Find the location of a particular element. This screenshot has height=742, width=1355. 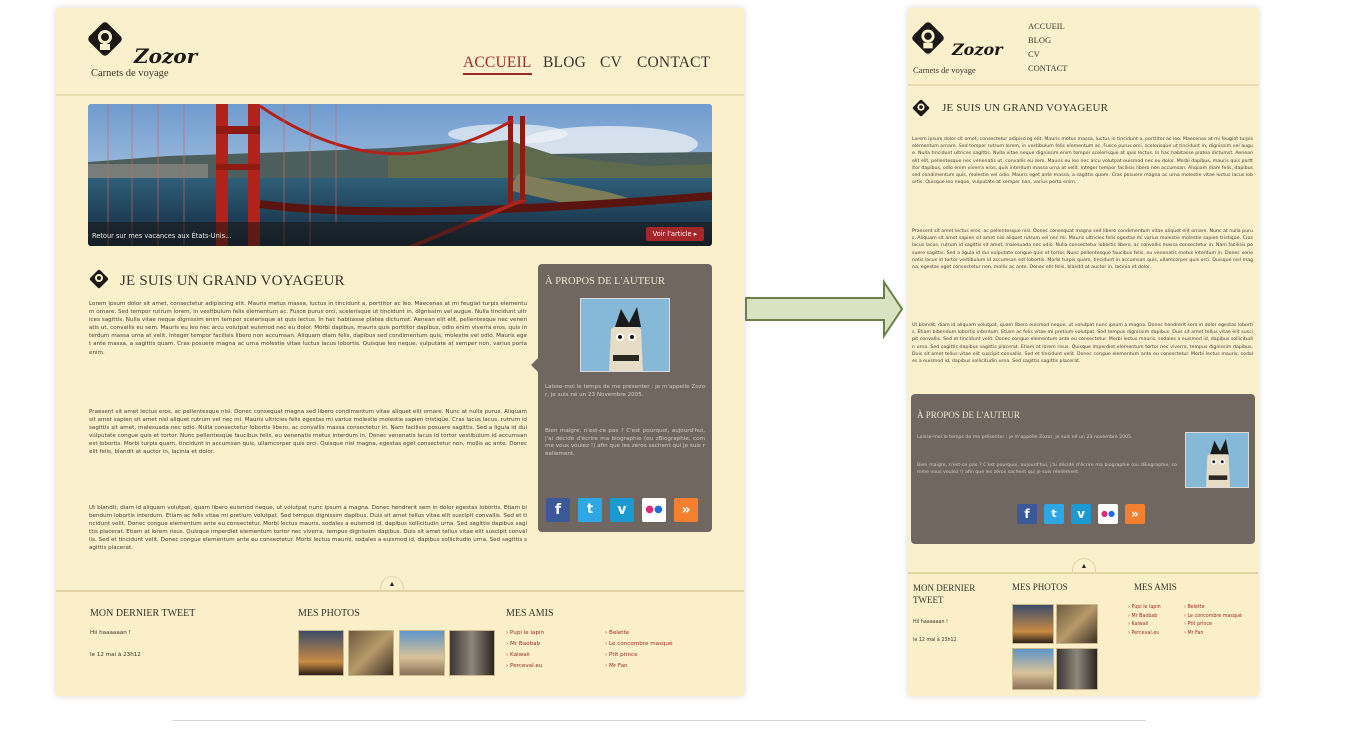

golden-gate-photo is located at coordinates (400, 175).